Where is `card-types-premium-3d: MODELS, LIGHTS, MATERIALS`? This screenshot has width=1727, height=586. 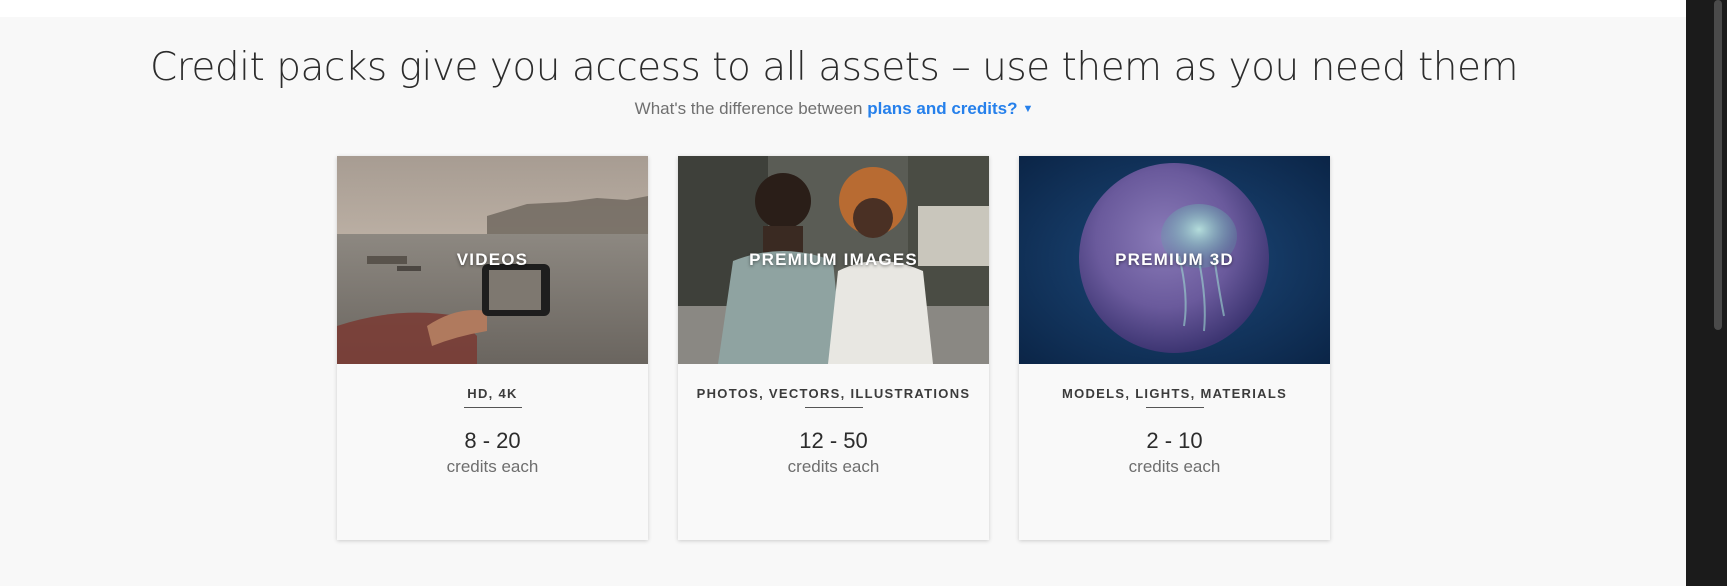 card-types-premium-3d: MODELS, LIGHTS, MATERIALS is located at coordinates (1174, 393).